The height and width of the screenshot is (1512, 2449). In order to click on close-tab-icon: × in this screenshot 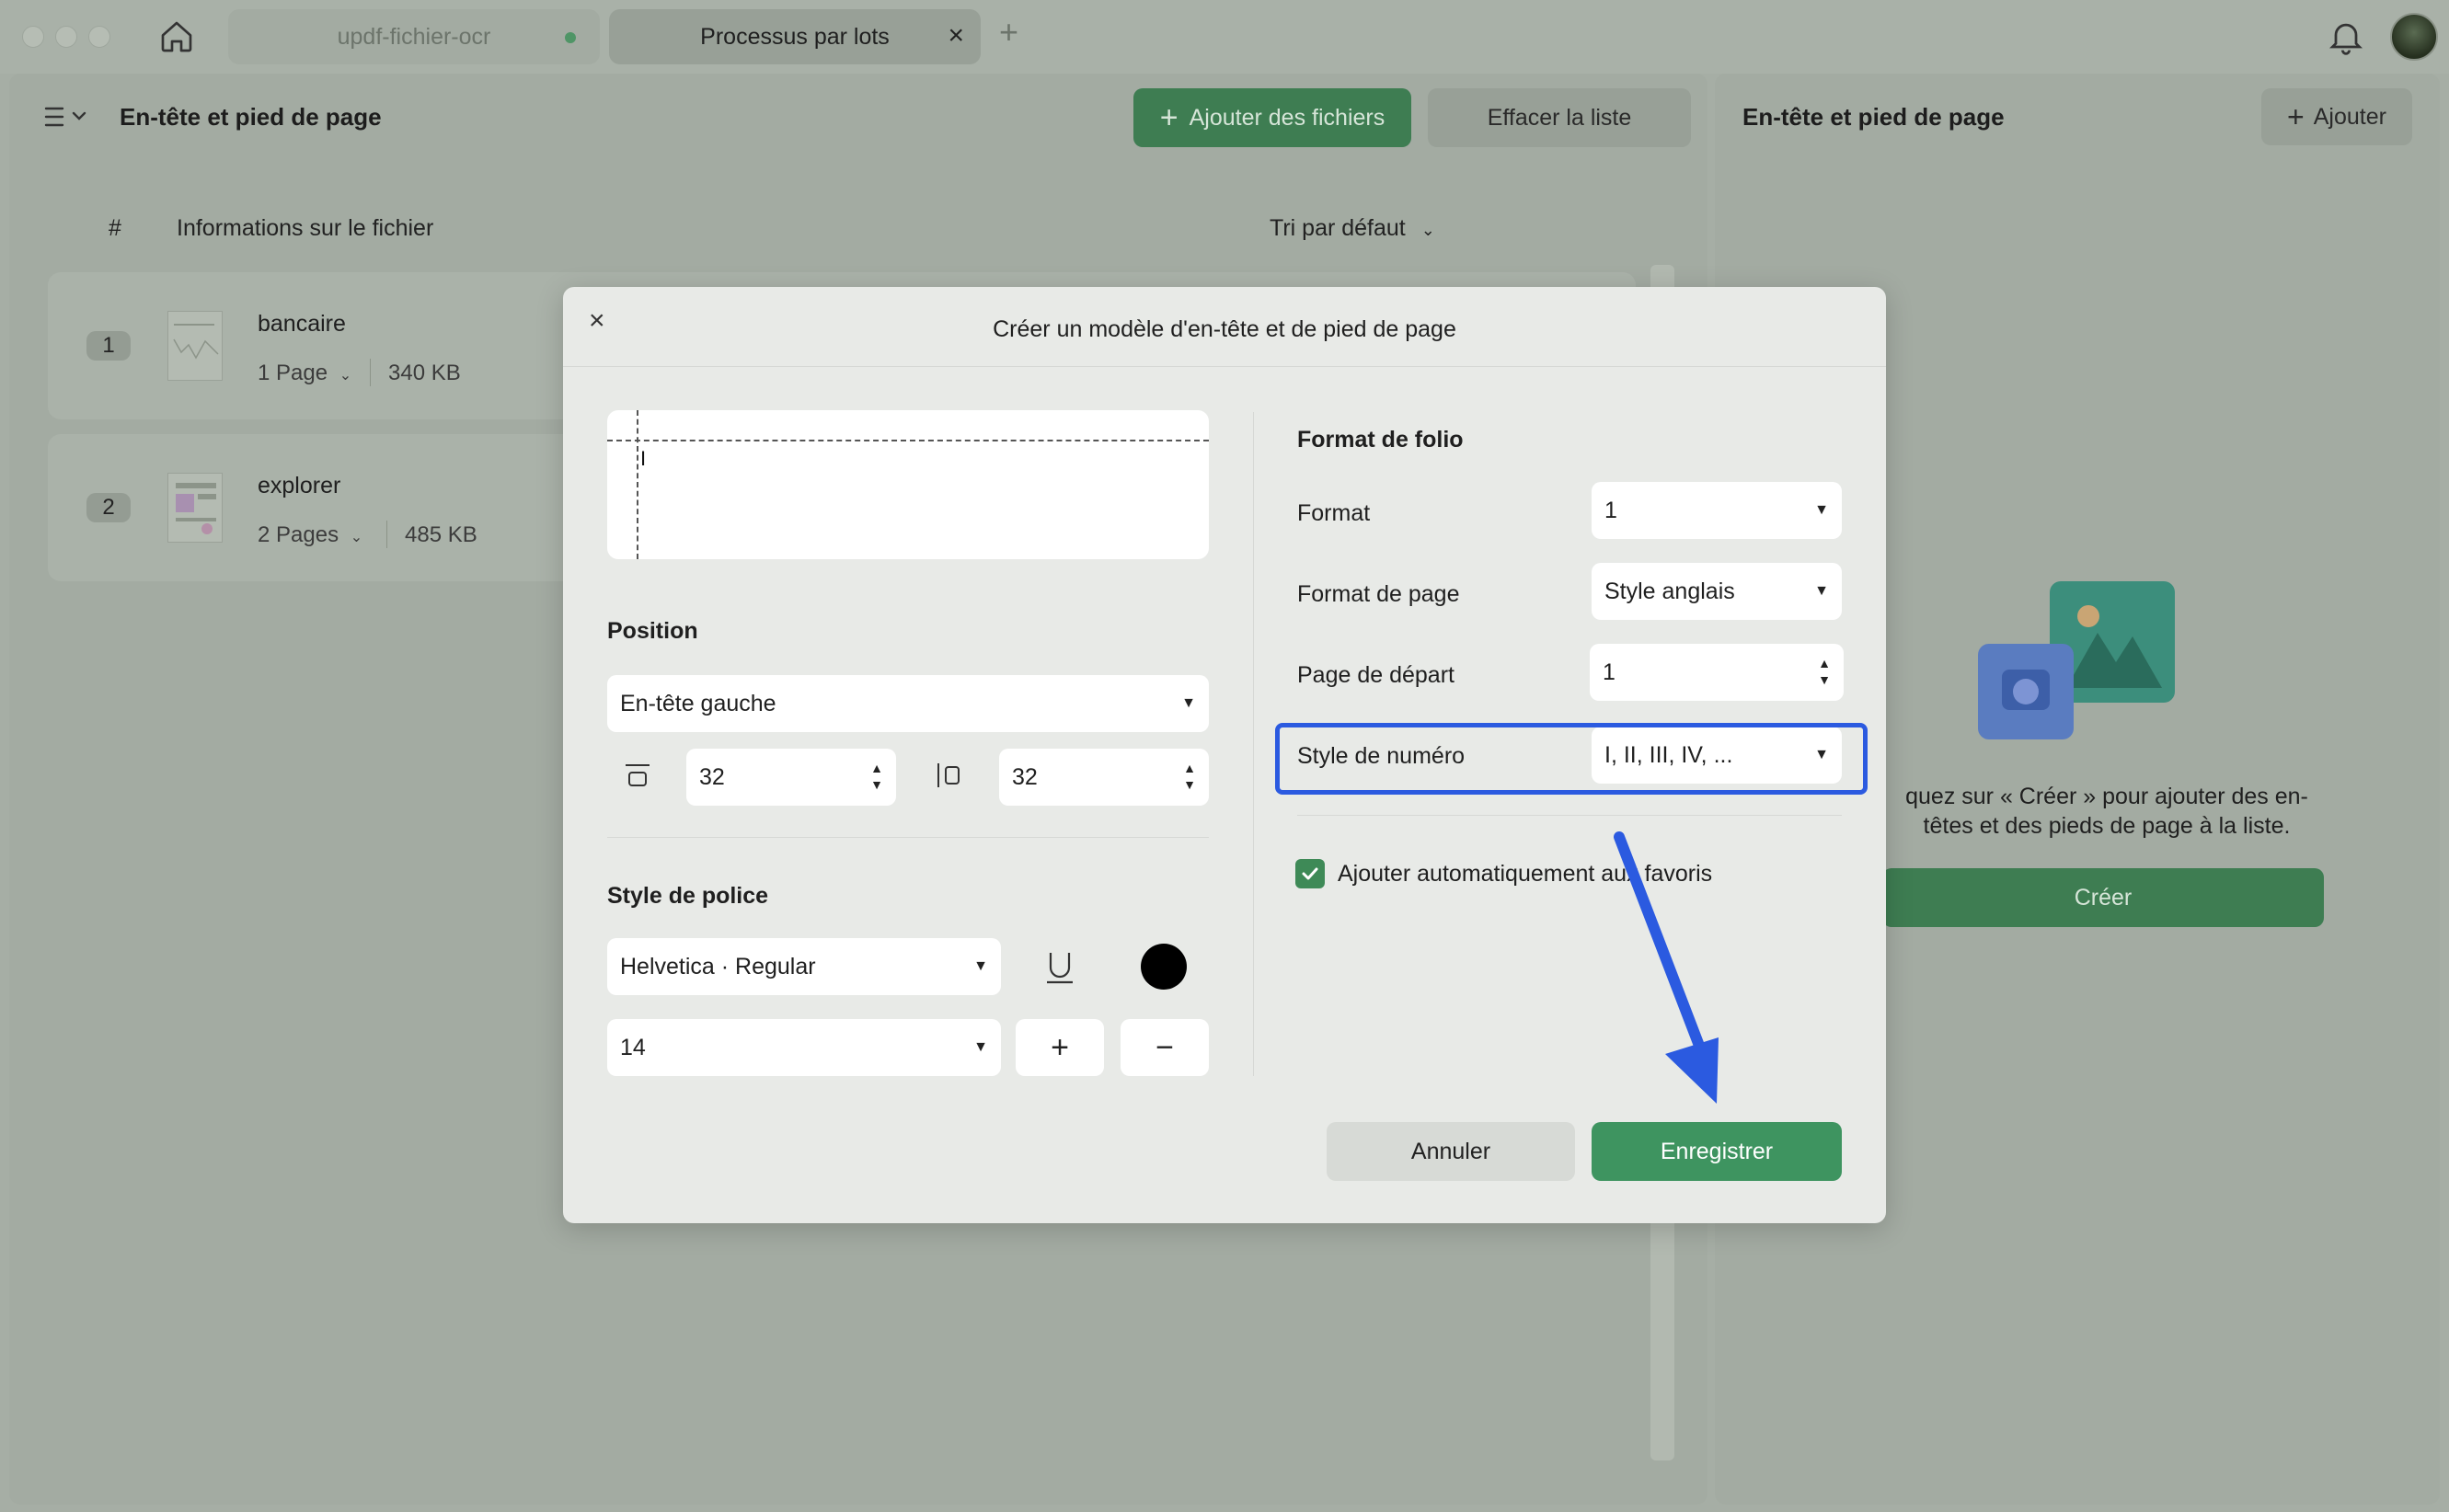, I will do `click(956, 36)`.